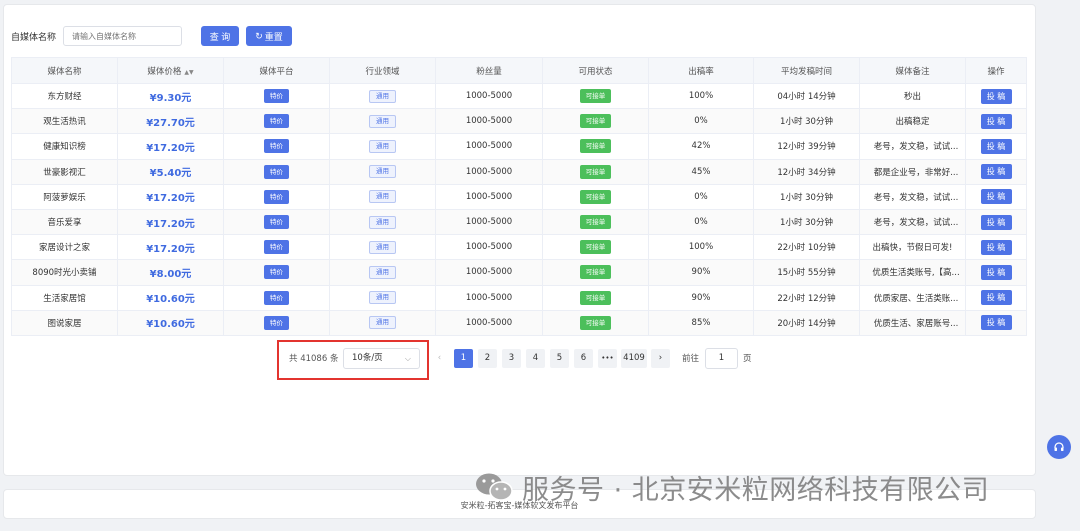 The width and height of the screenshot is (1080, 531). Describe the element at coordinates (996, 70) in the screenshot. I see `column-header: 操作` at that location.